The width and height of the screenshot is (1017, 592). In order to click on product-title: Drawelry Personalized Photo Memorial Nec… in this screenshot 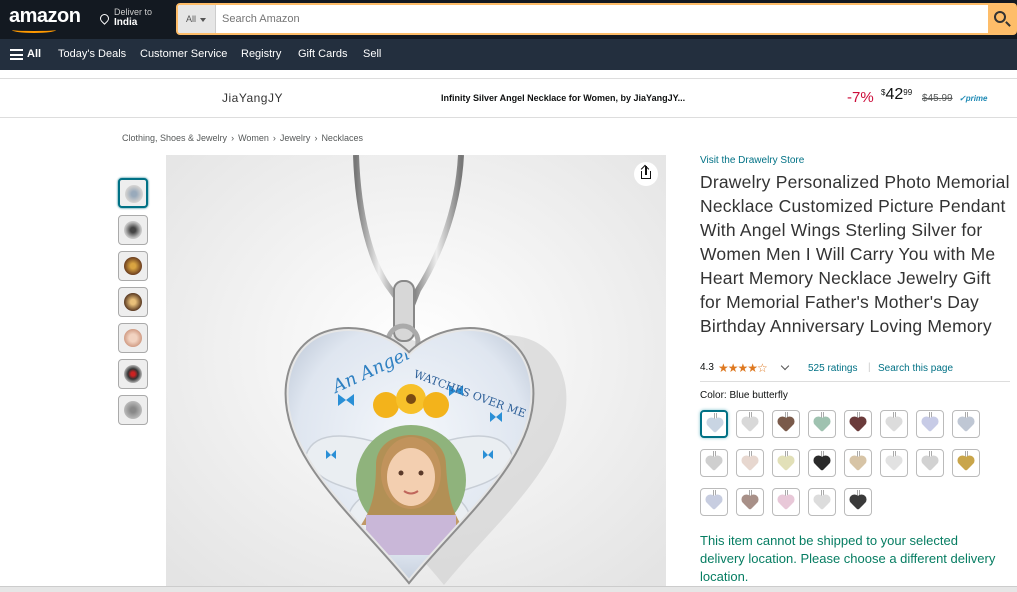, I will do `click(855, 254)`.